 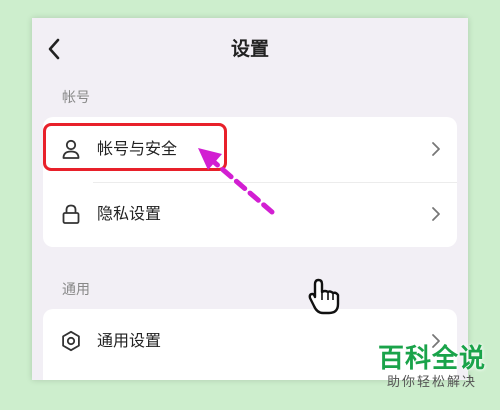 I want to click on gear-icon, so click(x=71, y=341).